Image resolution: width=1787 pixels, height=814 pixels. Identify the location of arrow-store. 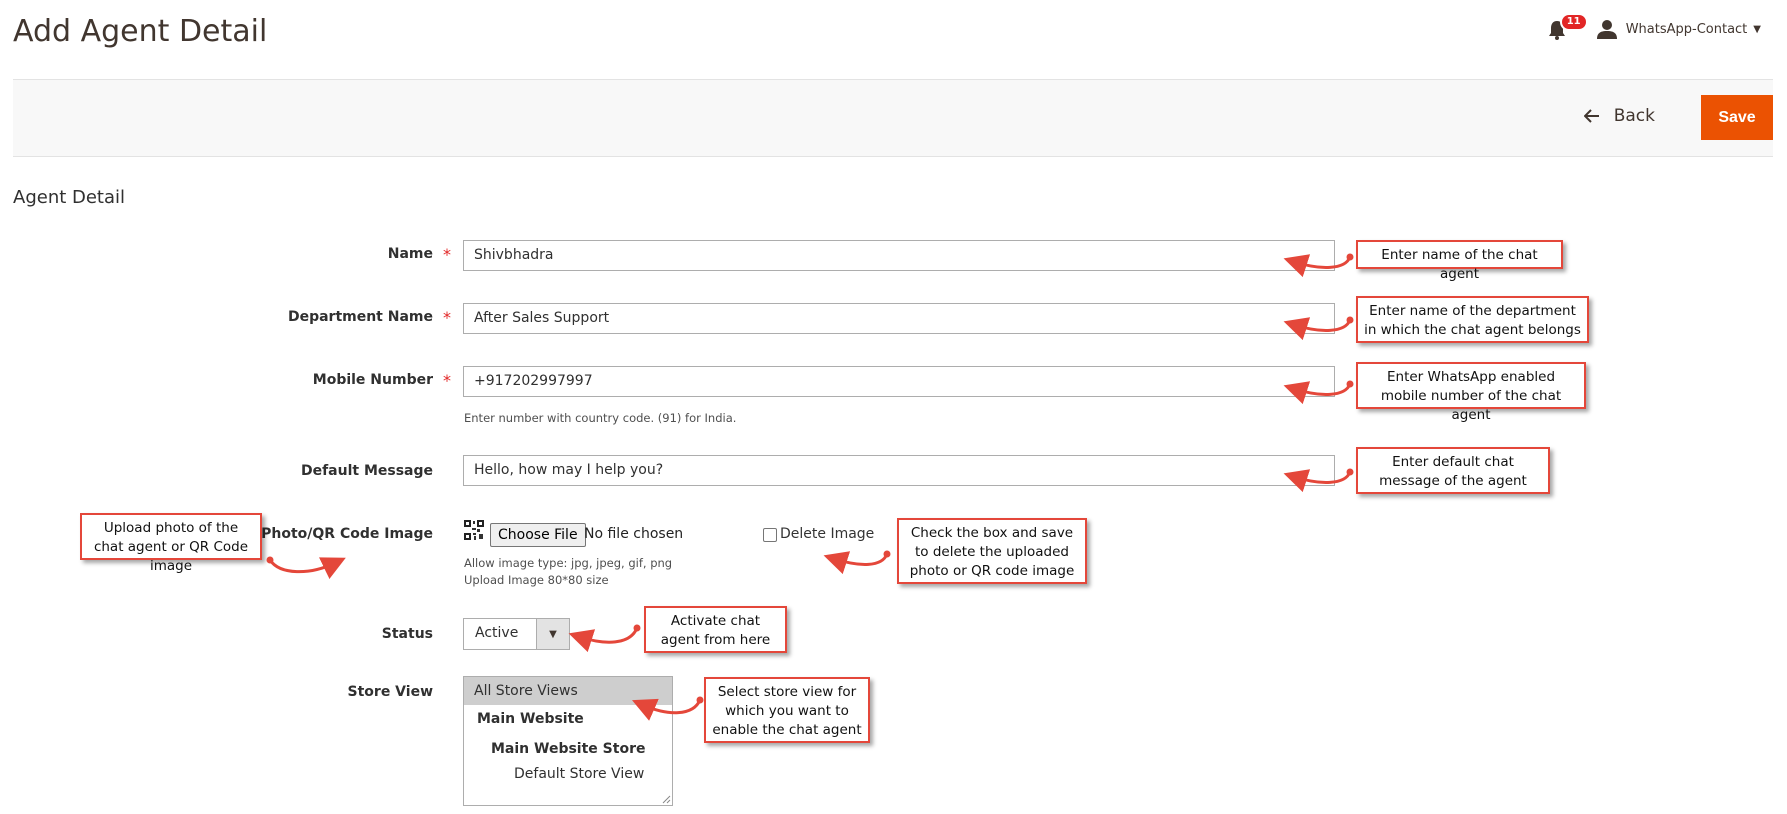
(667, 709).